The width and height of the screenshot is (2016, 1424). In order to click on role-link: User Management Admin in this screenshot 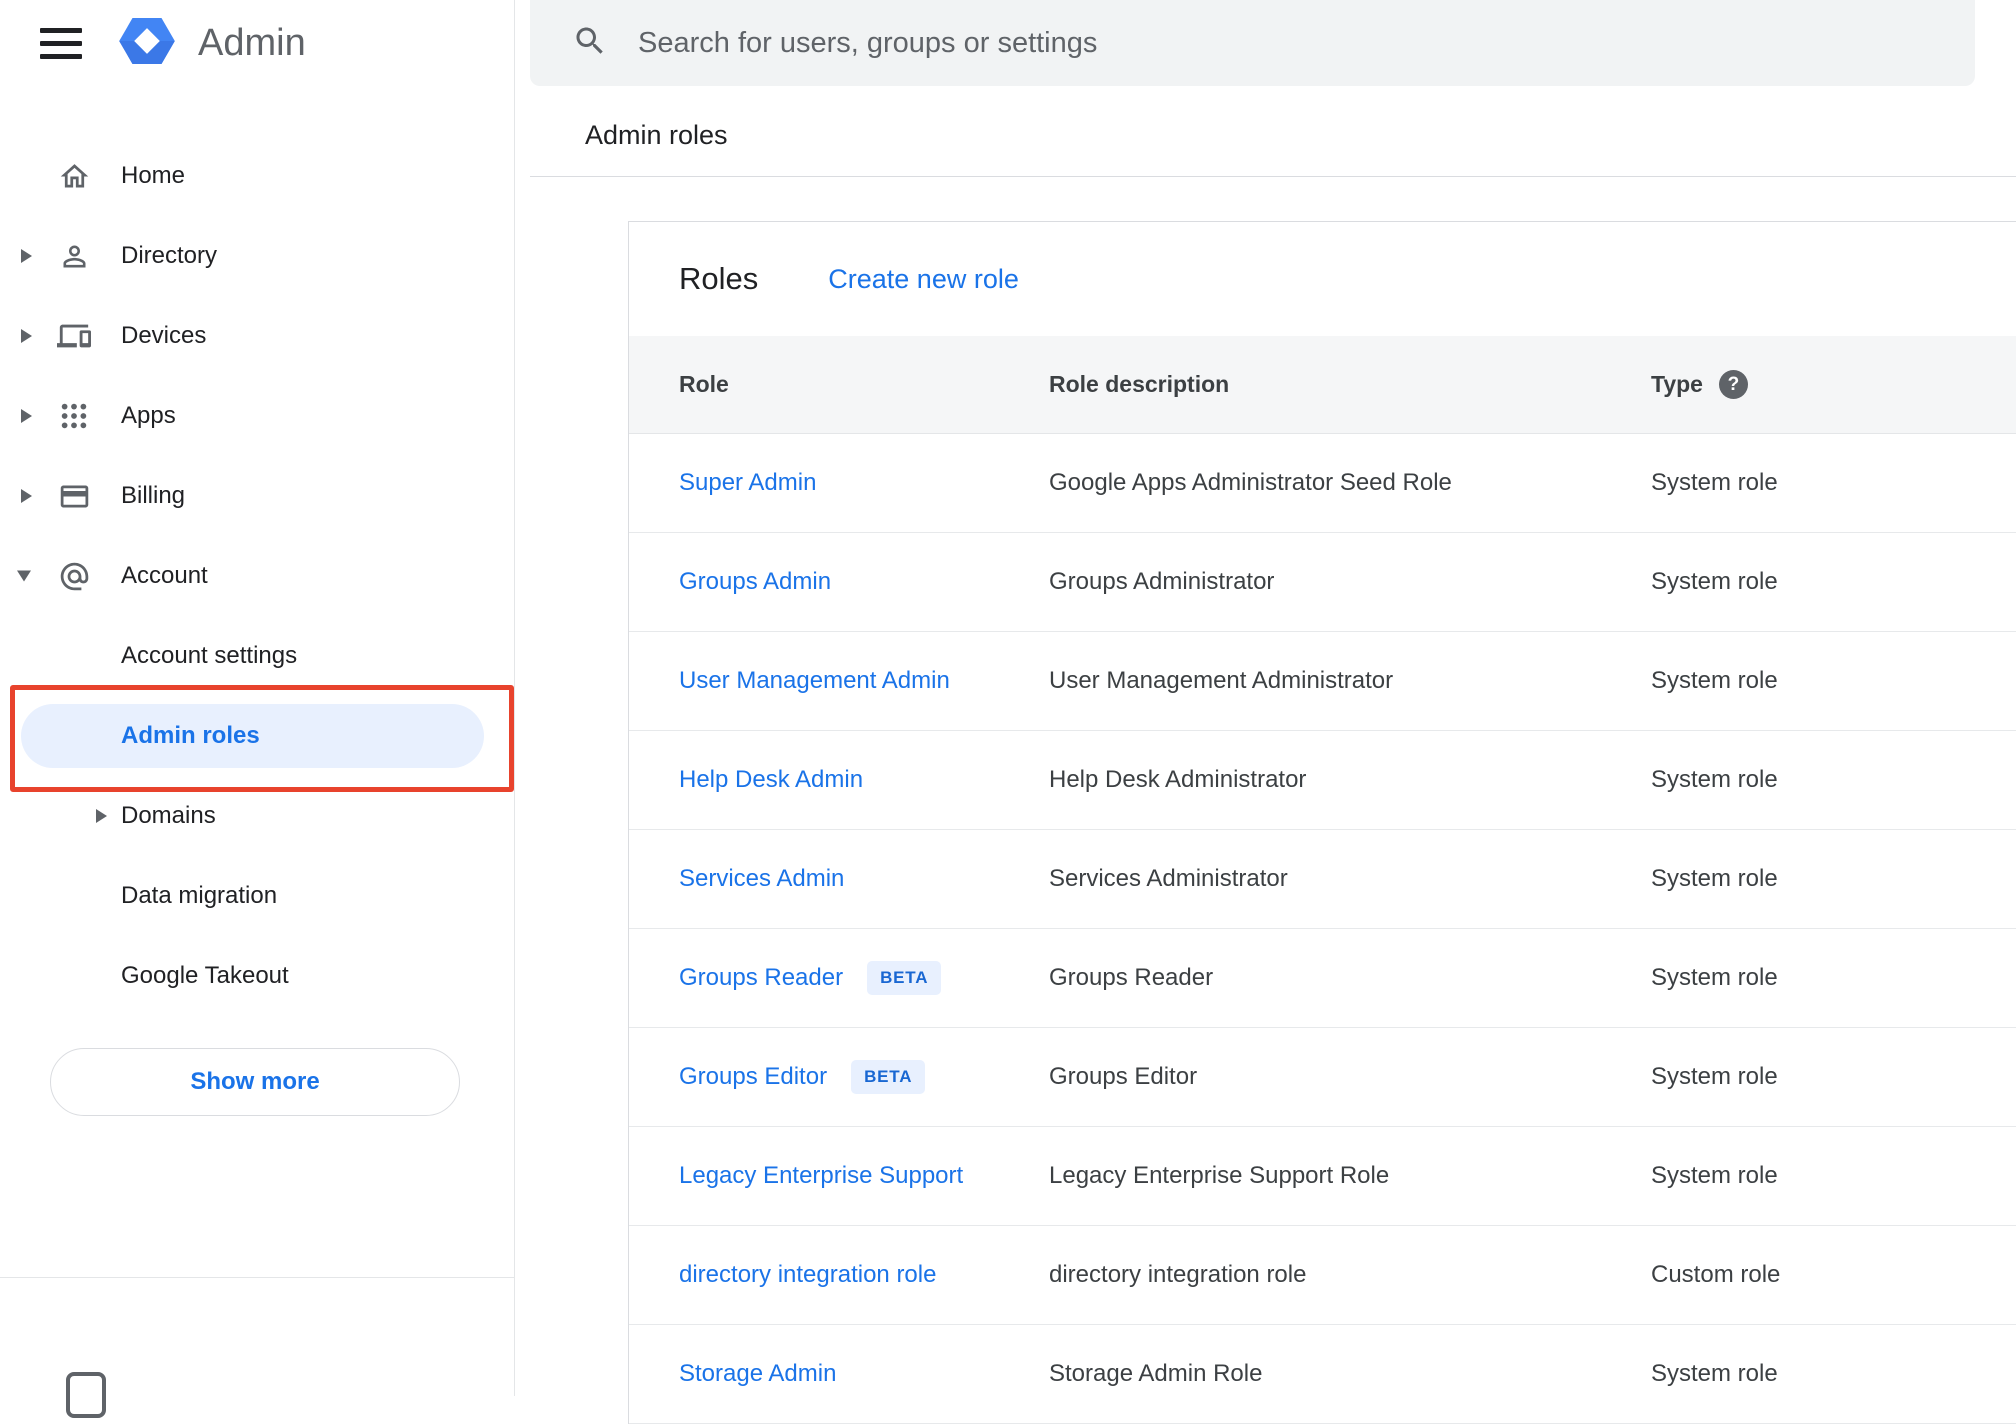, I will do `click(814, 681)`.